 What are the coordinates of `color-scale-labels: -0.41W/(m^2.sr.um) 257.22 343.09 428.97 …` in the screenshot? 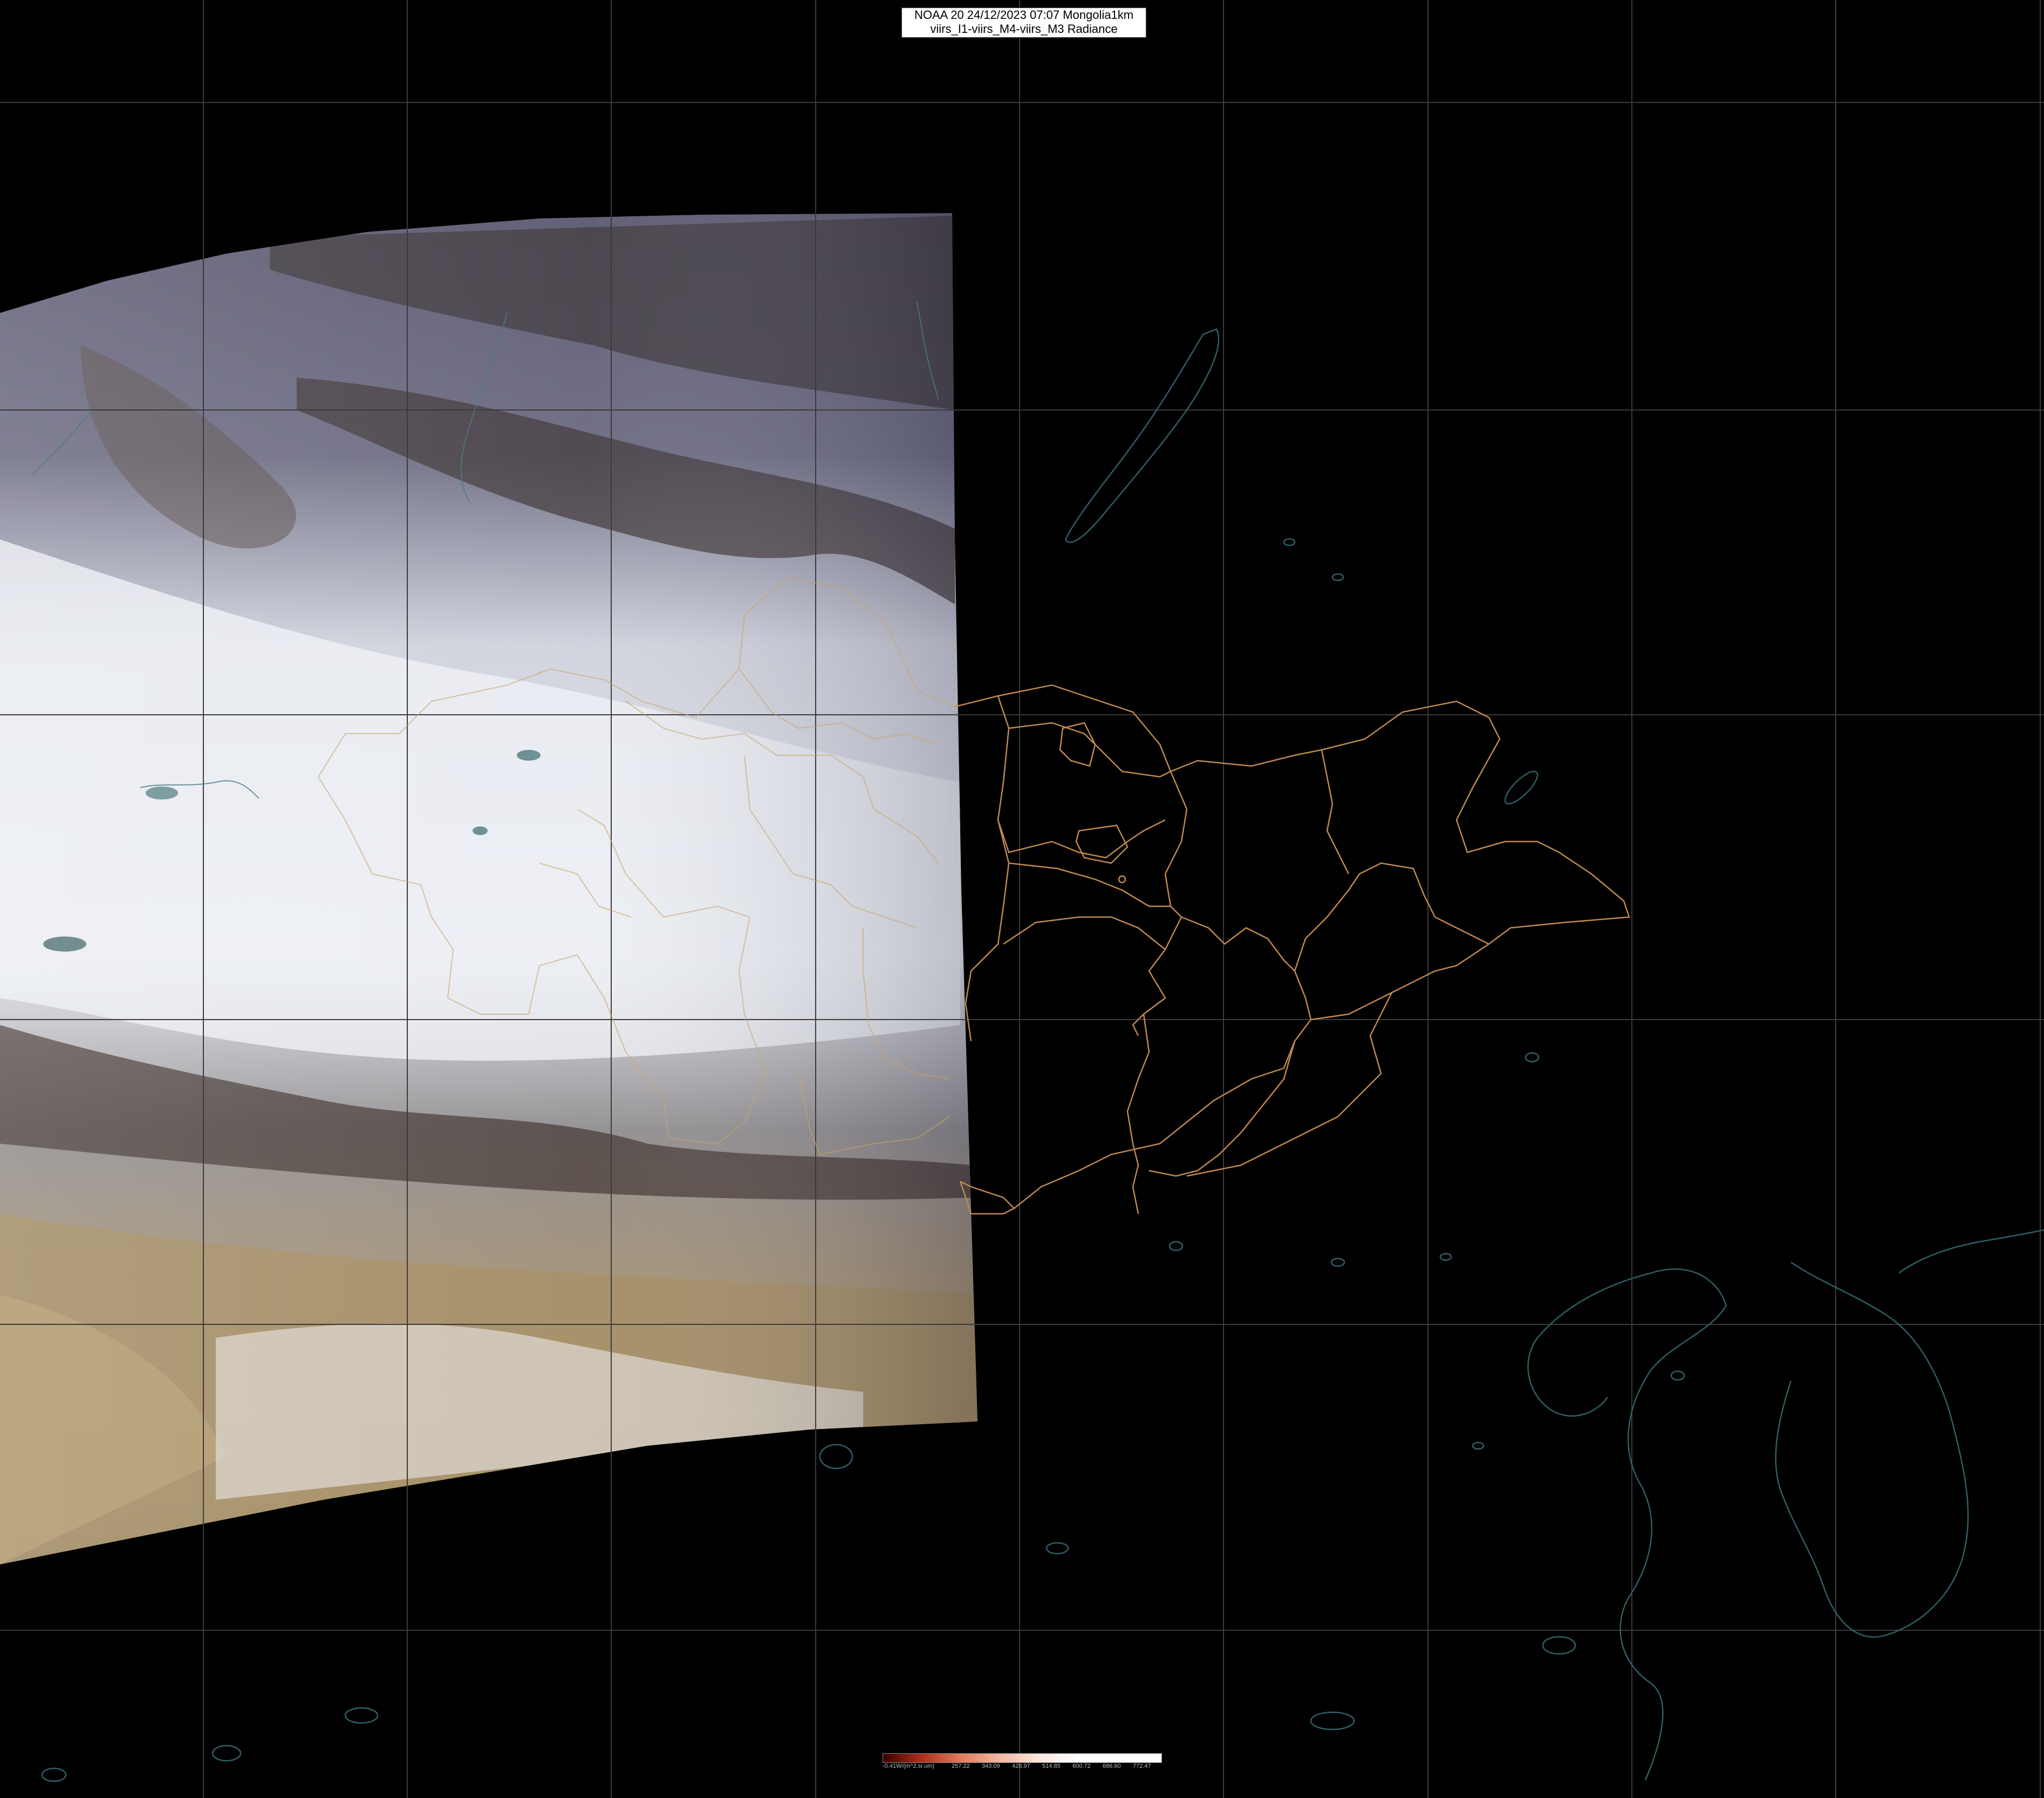 It's located at (1022, 1766).